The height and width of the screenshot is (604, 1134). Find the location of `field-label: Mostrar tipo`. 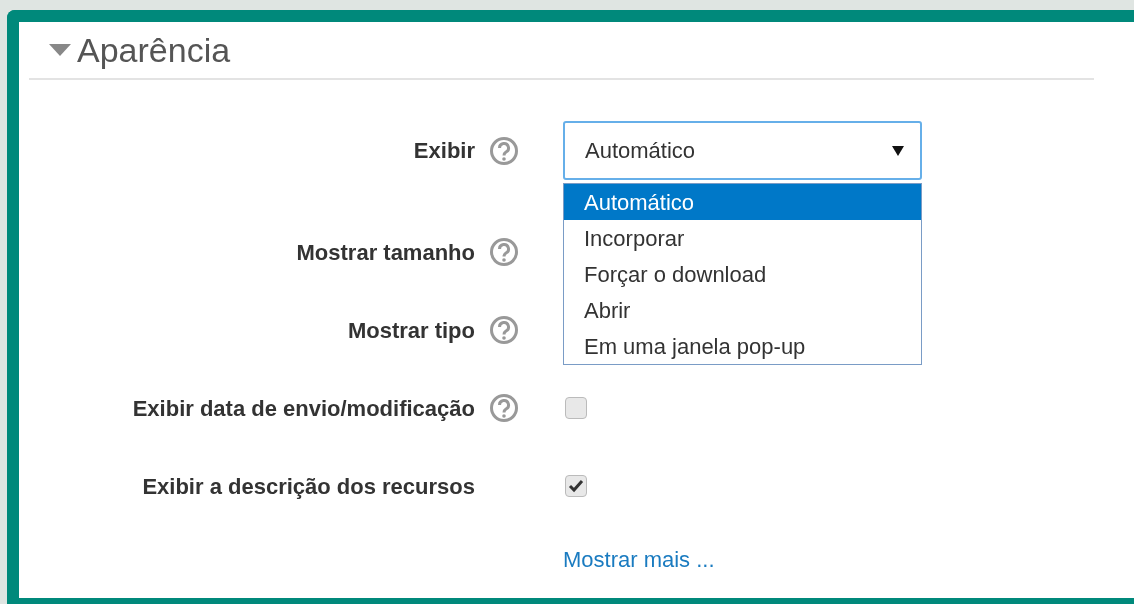

field-label: Mostrar tipo is located at coordinates (411, 330).